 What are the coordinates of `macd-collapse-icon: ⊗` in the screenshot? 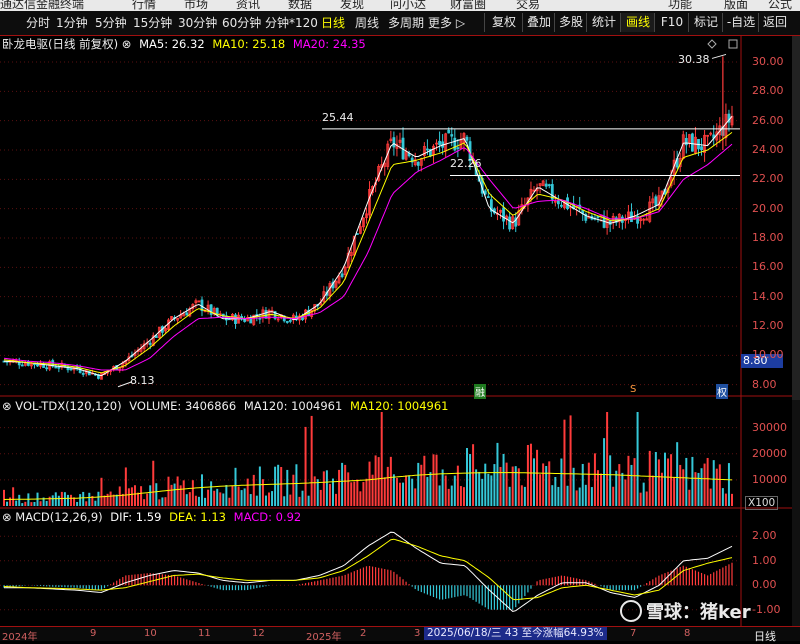 It's located at (7, 517).